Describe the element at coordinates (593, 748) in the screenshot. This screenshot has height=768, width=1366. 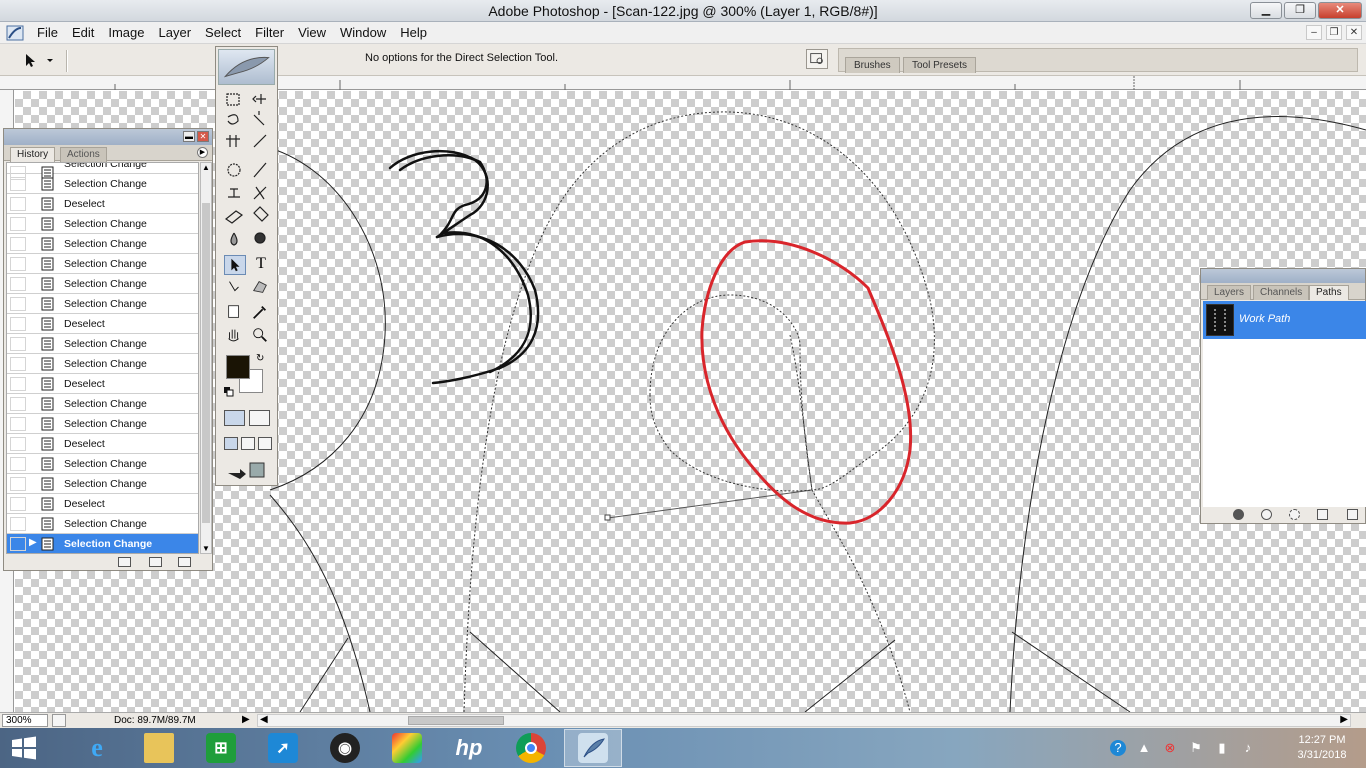
I see `taskbar-photoshop` at that location.